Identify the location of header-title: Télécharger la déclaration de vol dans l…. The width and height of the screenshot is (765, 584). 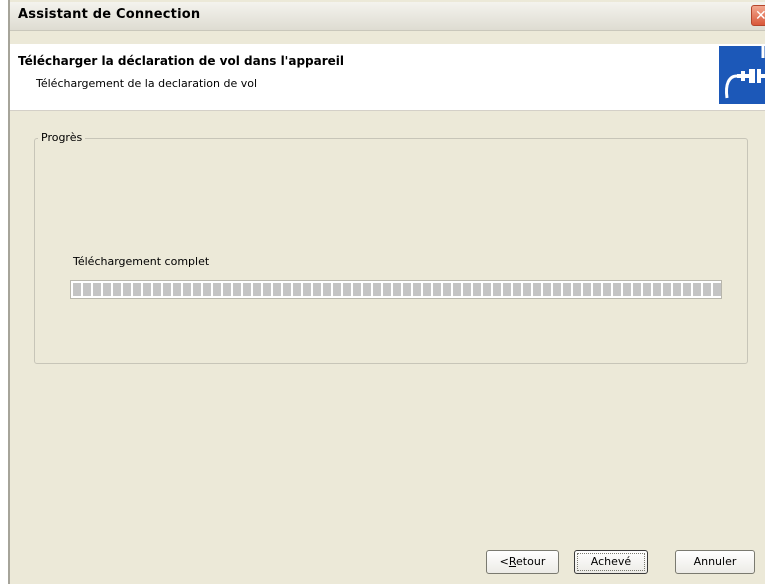
(181, 61).